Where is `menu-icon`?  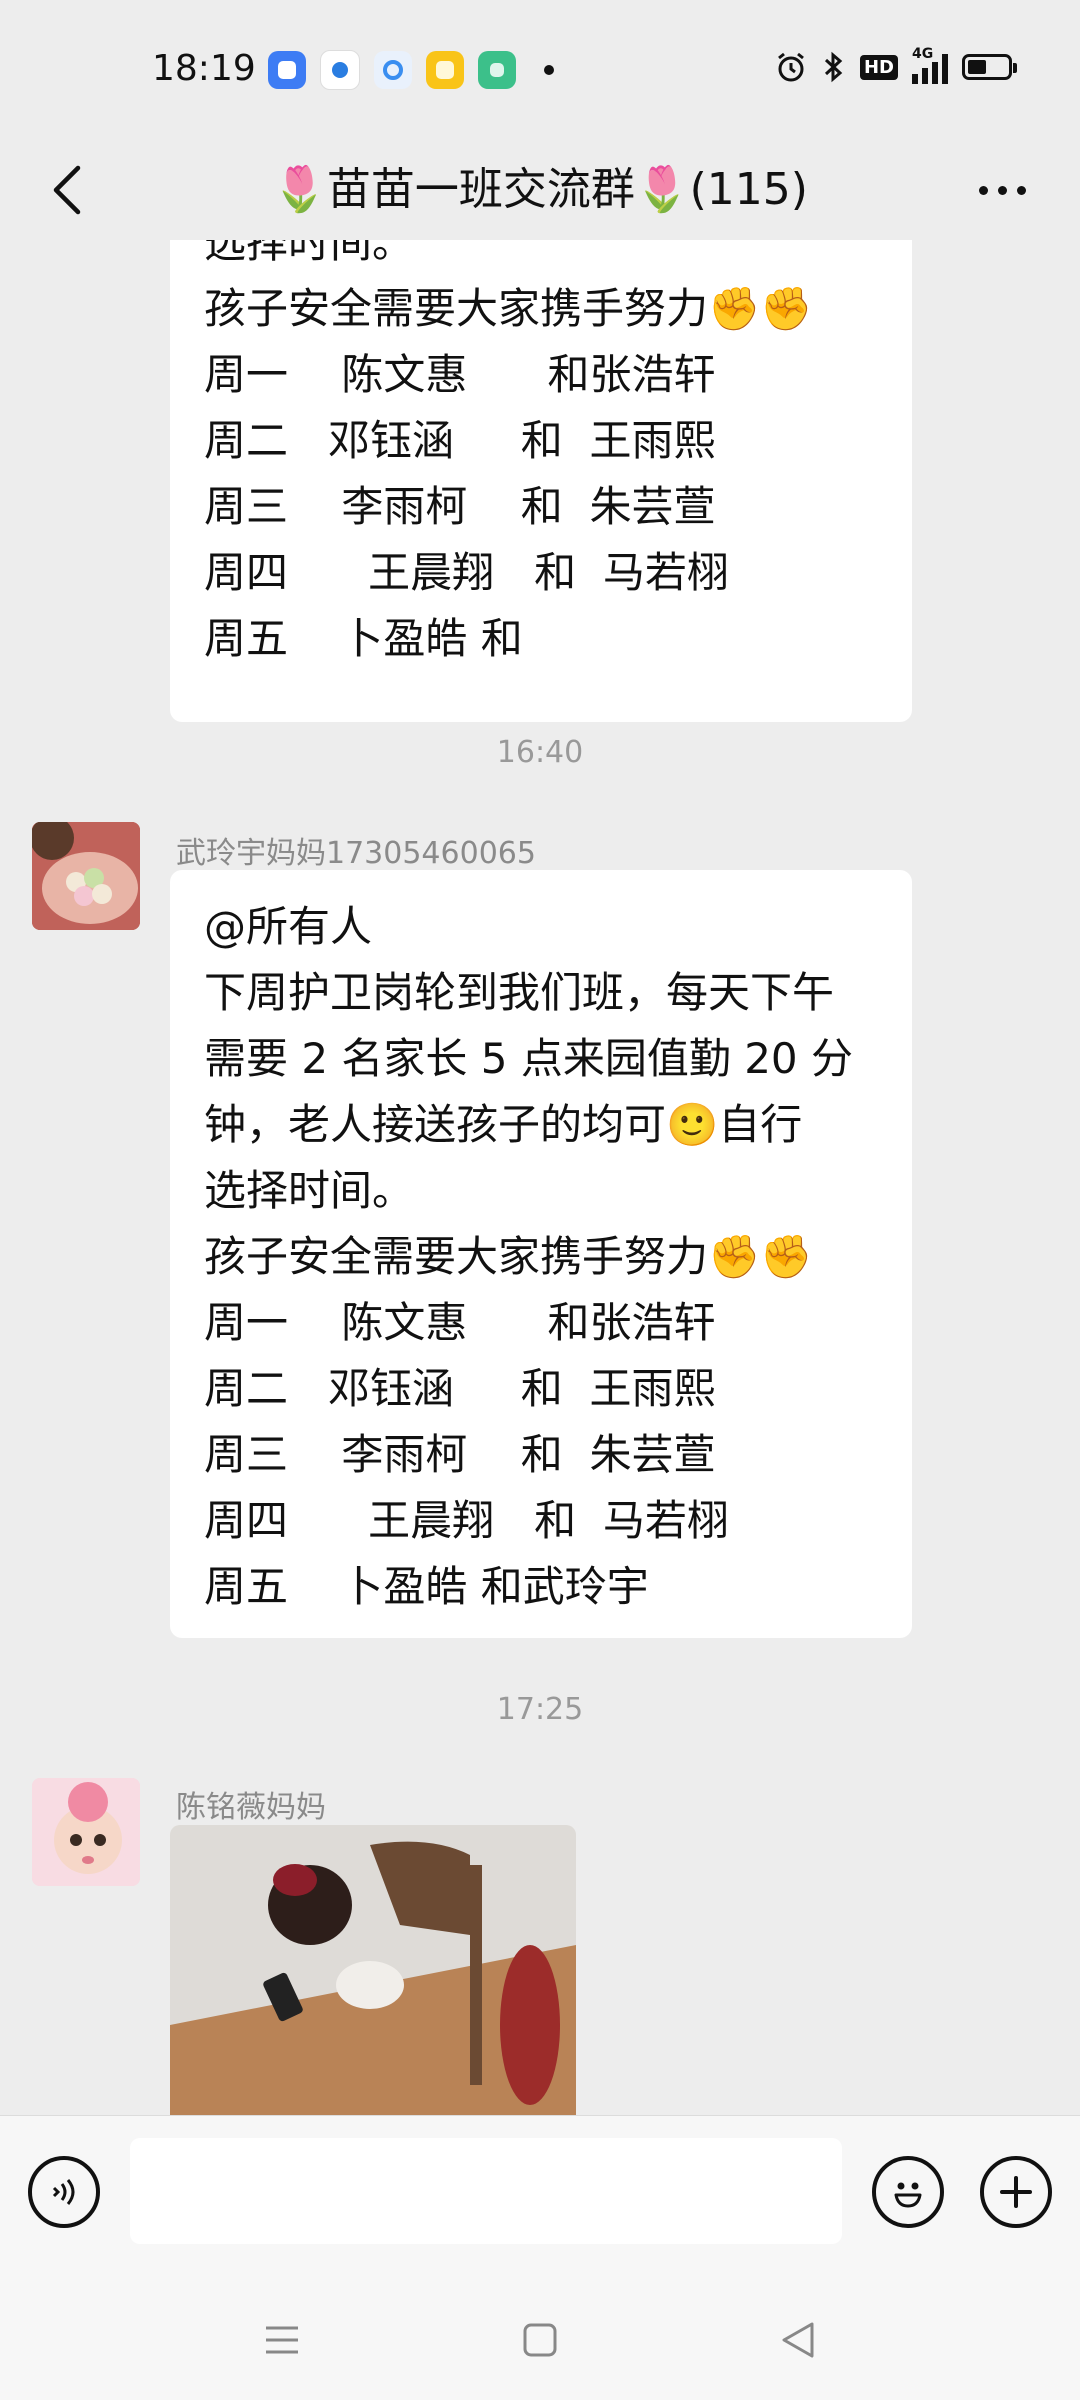
menu-icon is located at coordinates (282, 2340).